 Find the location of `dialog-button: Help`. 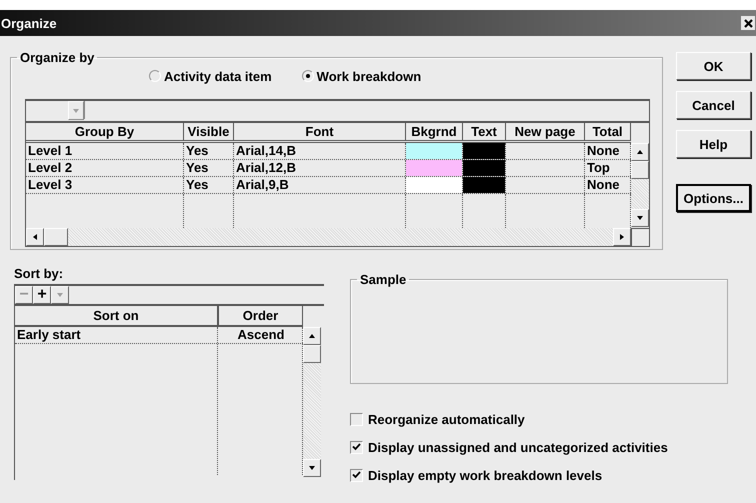

dialog-button: Help is located at coordinates (713, 144).